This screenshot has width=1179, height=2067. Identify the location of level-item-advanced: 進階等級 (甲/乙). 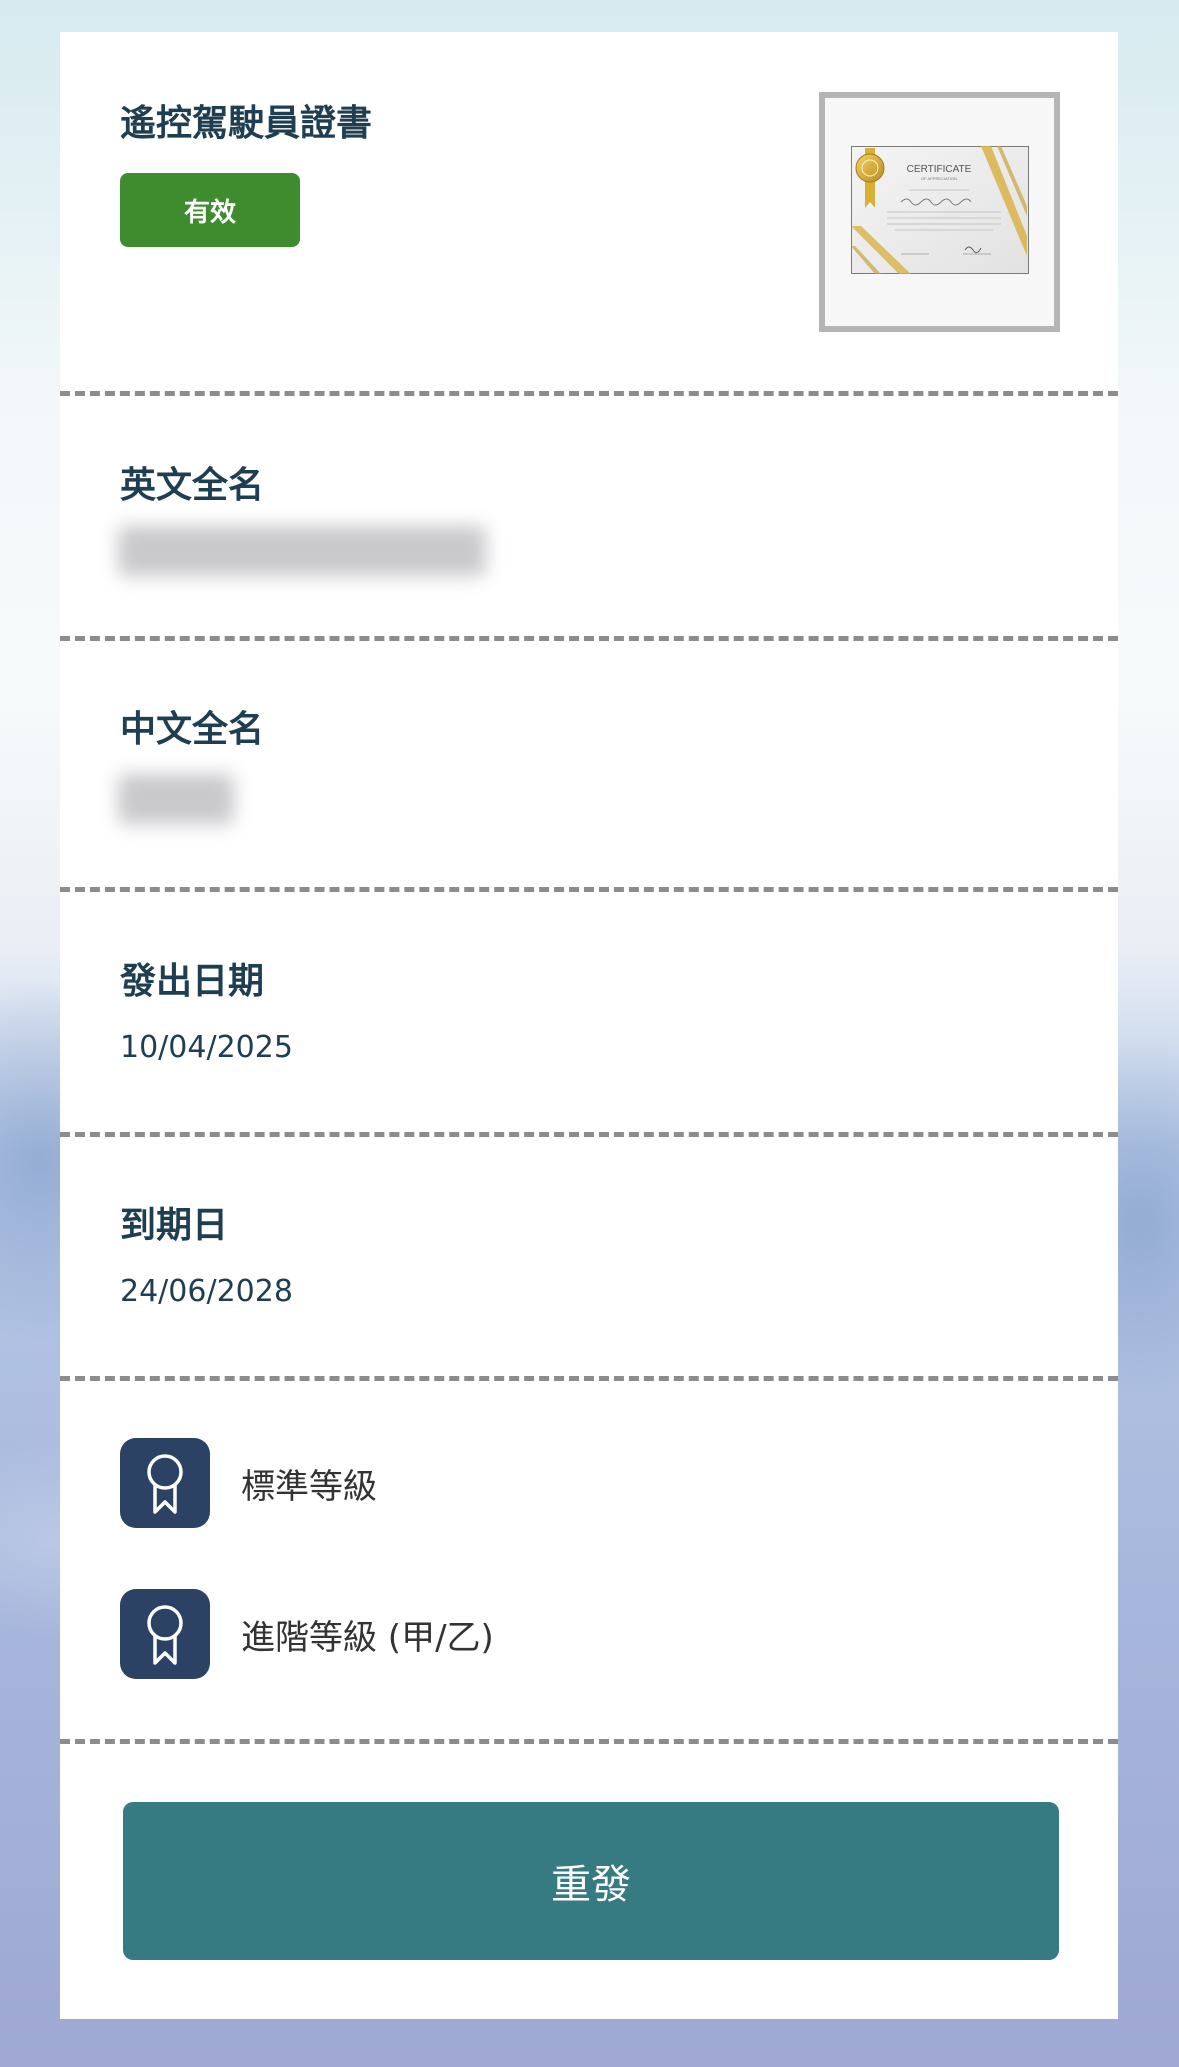
(307, 1634).